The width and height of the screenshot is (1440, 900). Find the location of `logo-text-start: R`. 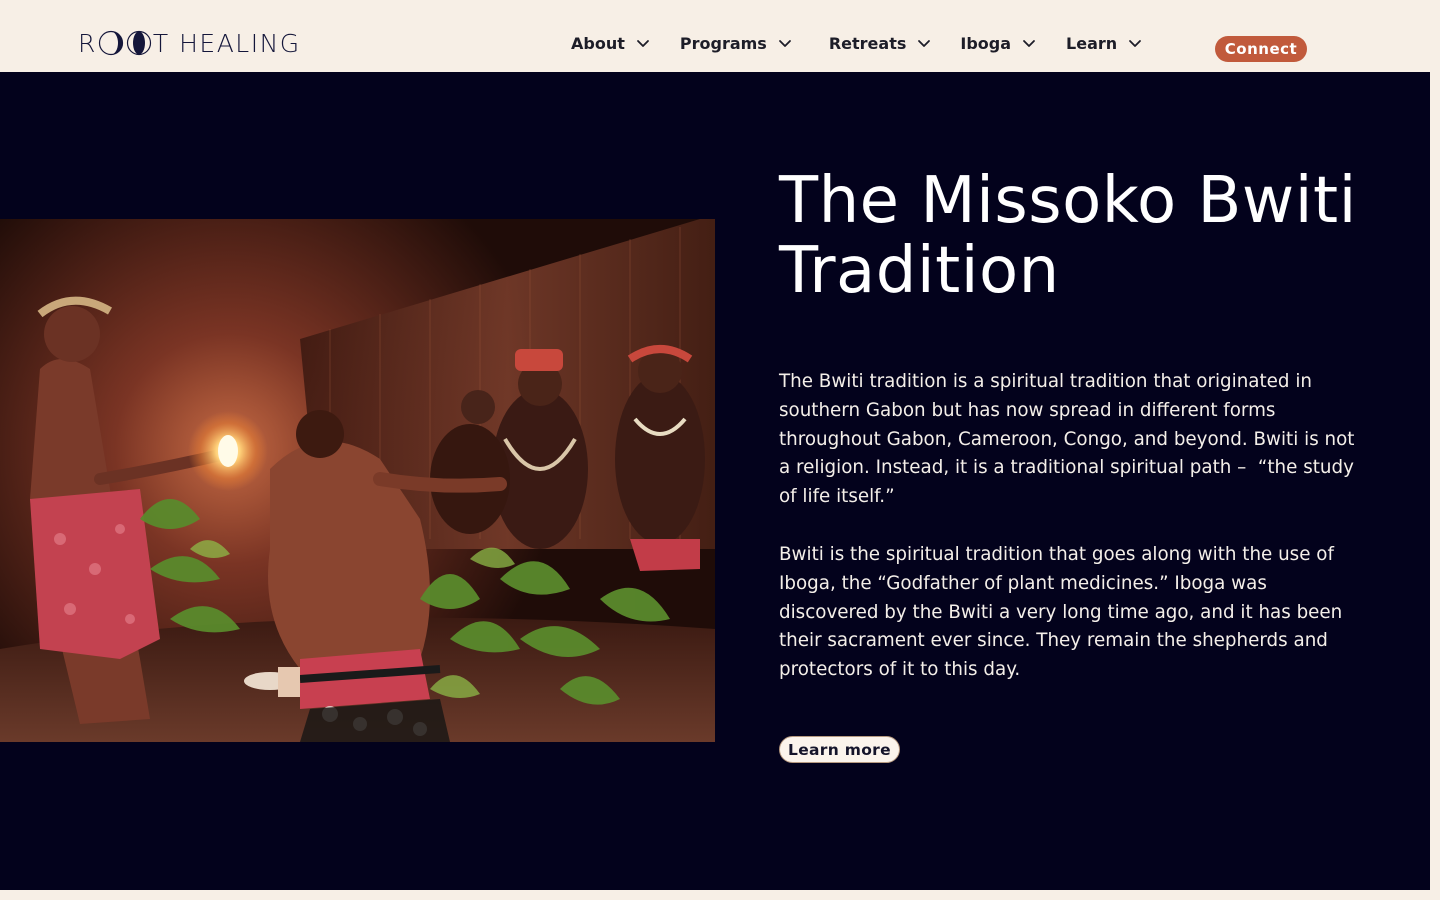

logo-text-start: R is located at coordinates (87, 43).